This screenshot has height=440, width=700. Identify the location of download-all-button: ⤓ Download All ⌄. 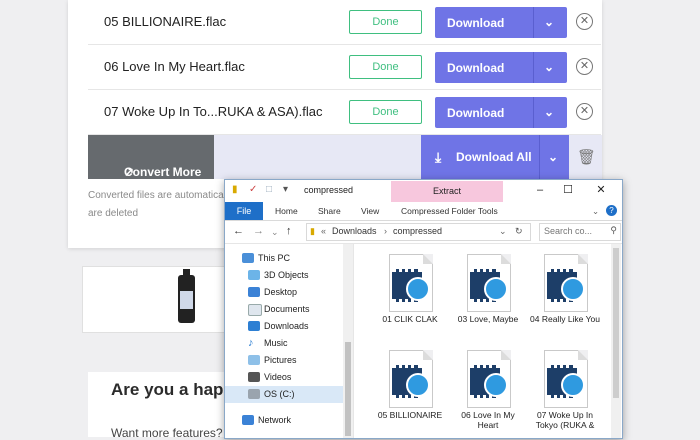
(495, 157).